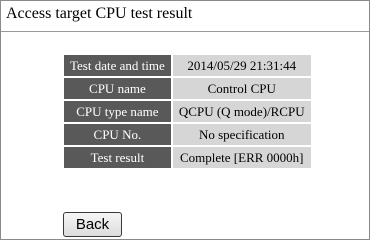 Image resolution: width=370 pixels, height=240 pixels. Describe the element at coordinates (117, 134) in the screenshot. I see `row-label-cpu-no: CPU No.` at that location.